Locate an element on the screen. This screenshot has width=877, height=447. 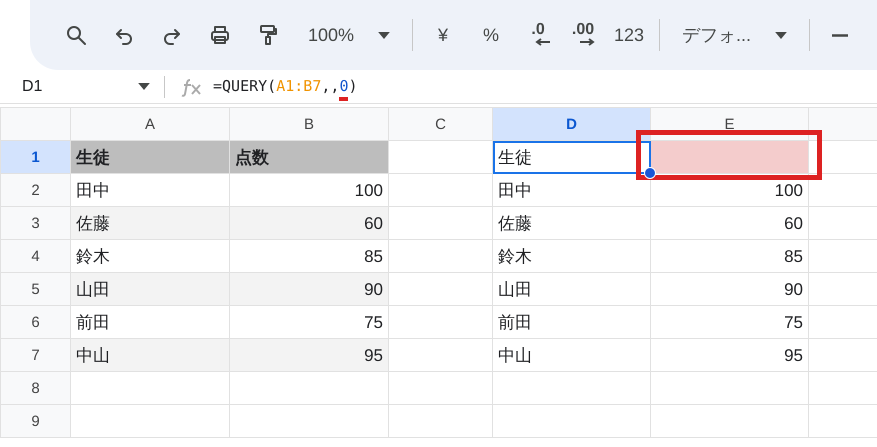
column-header: A is located at coordinates (150, 124).